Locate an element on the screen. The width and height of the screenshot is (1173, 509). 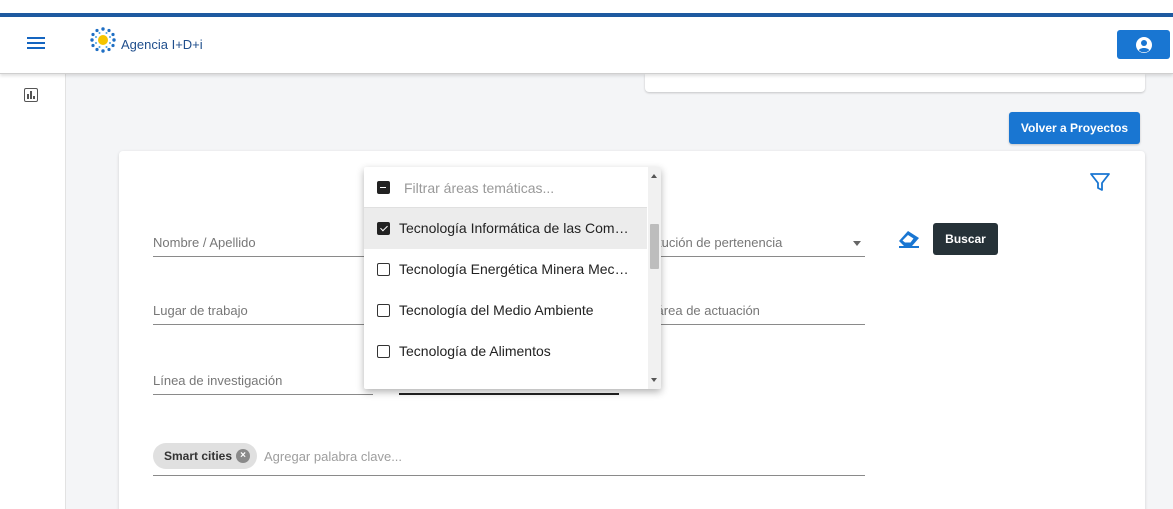
filter-icon is located at coordinates (1100, 182).